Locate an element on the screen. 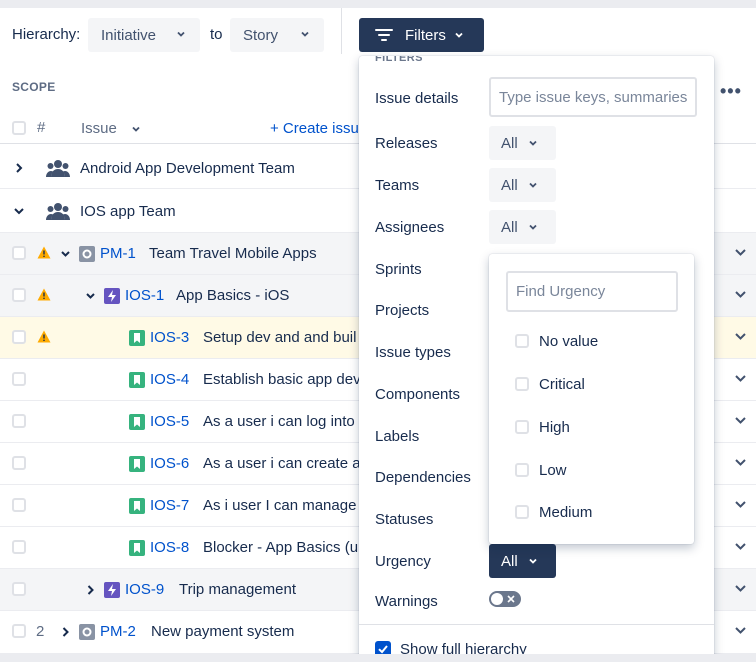  warnings-label: Warnings is located at coordinates (406, 601).